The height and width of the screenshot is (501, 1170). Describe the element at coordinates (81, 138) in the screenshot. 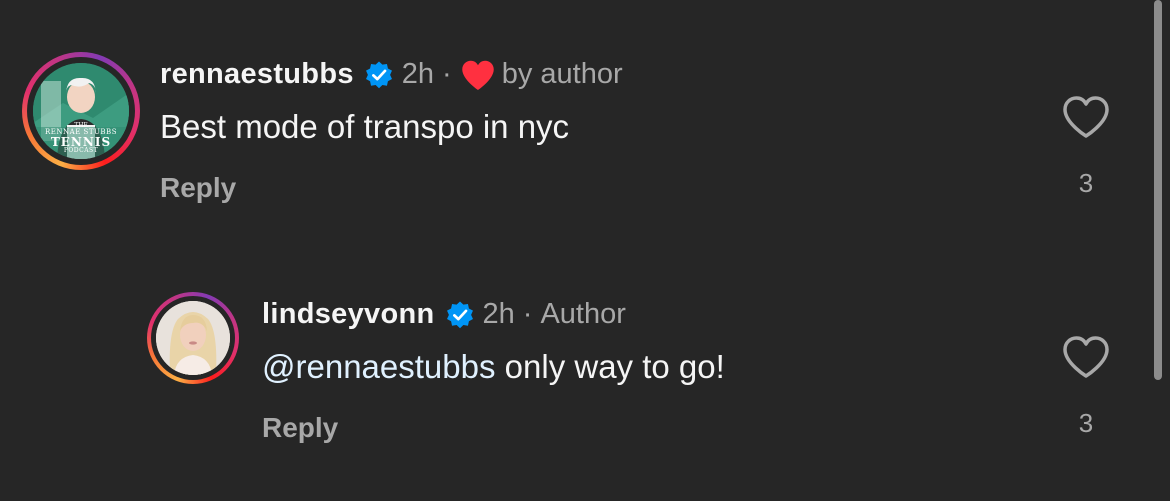

I see `avatar-text: THE RENNAE STUBBS TENNIS PODCAST` at that location.